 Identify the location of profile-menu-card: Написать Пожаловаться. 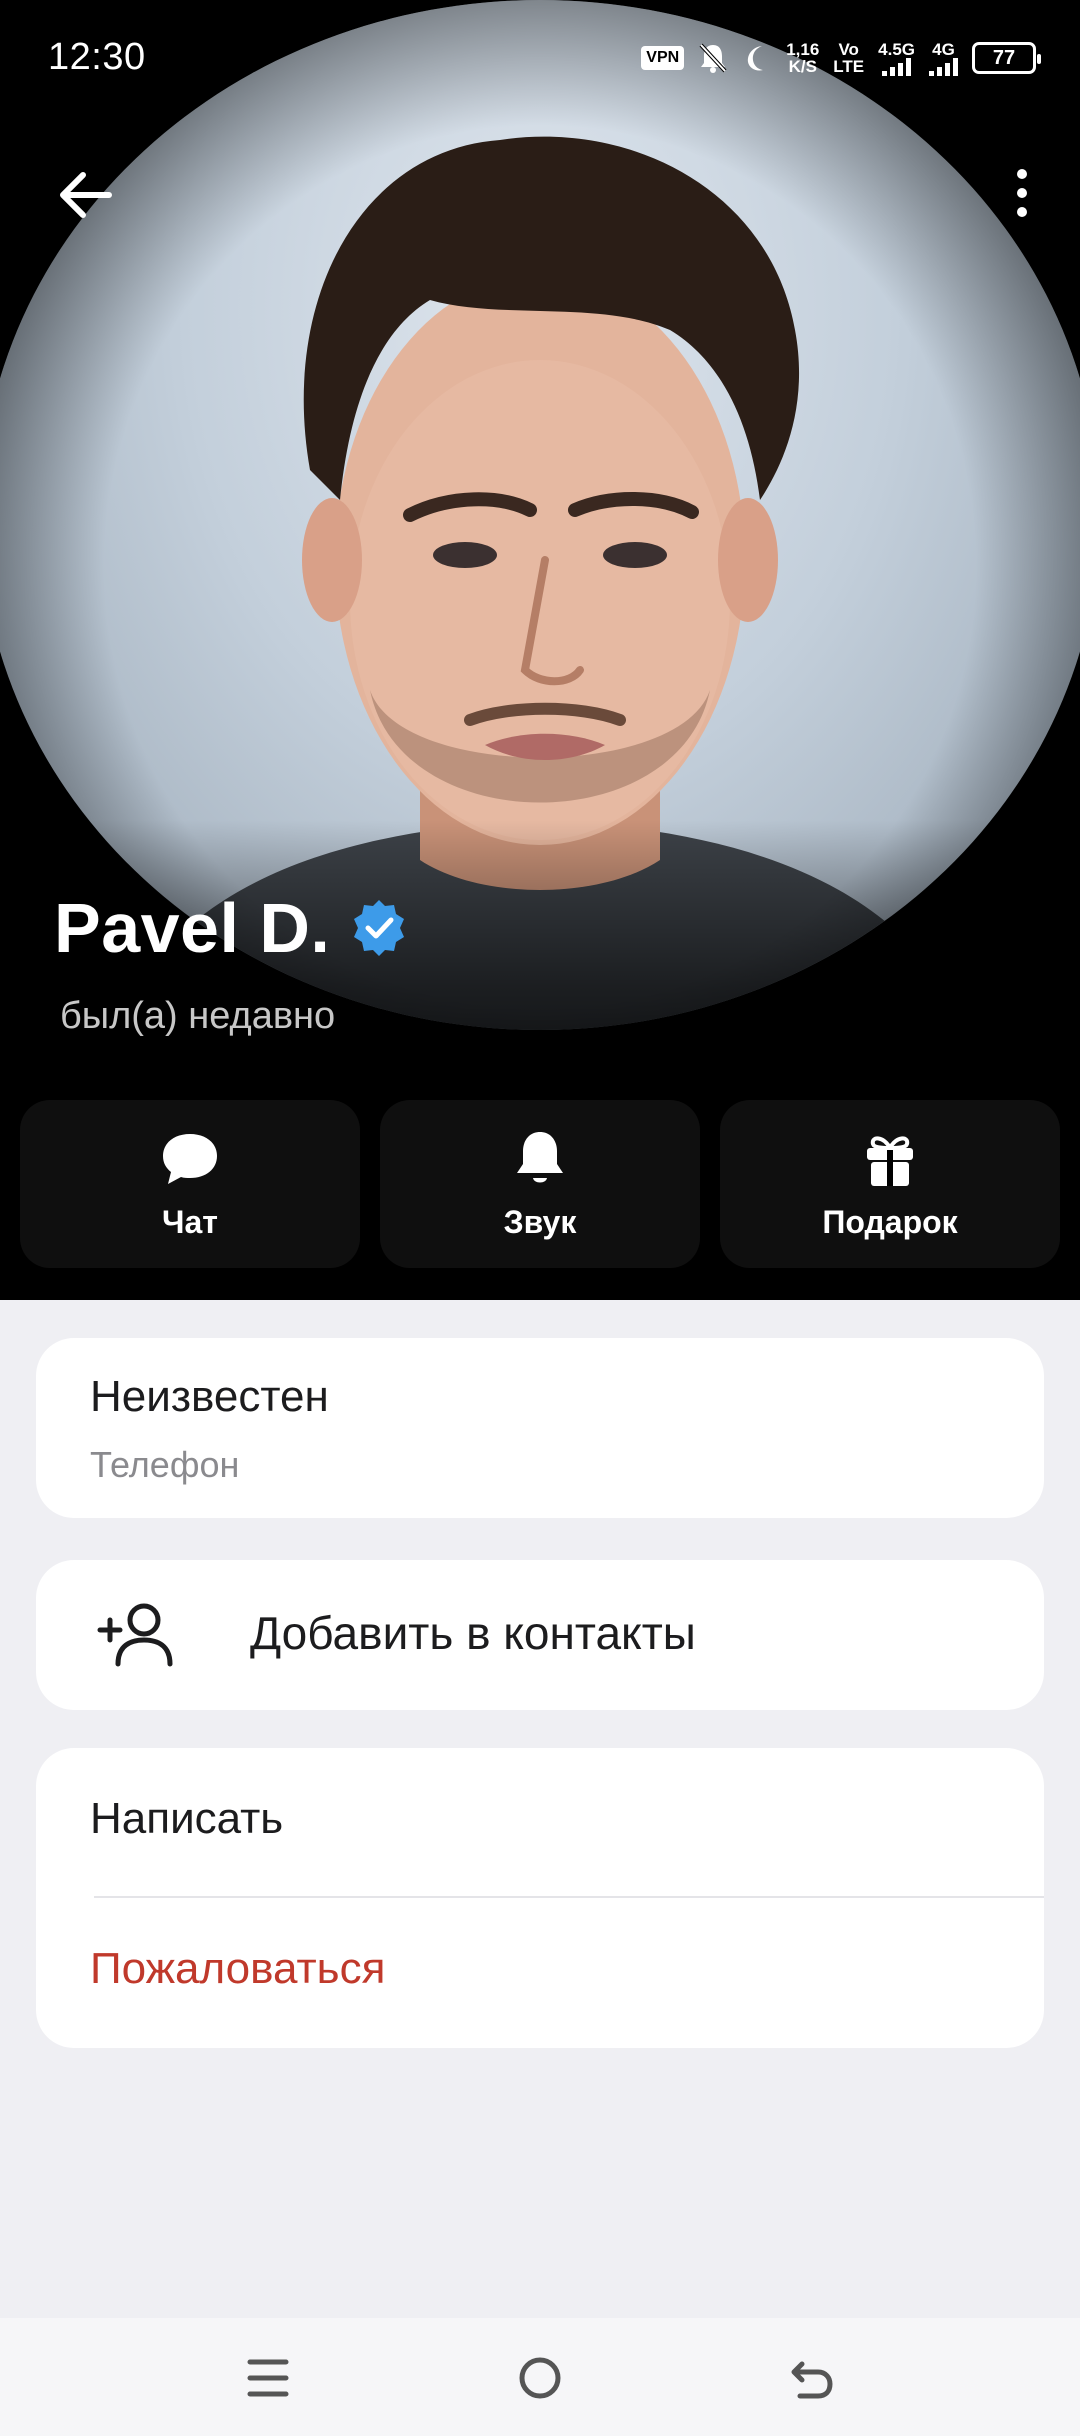
(540, 1898).